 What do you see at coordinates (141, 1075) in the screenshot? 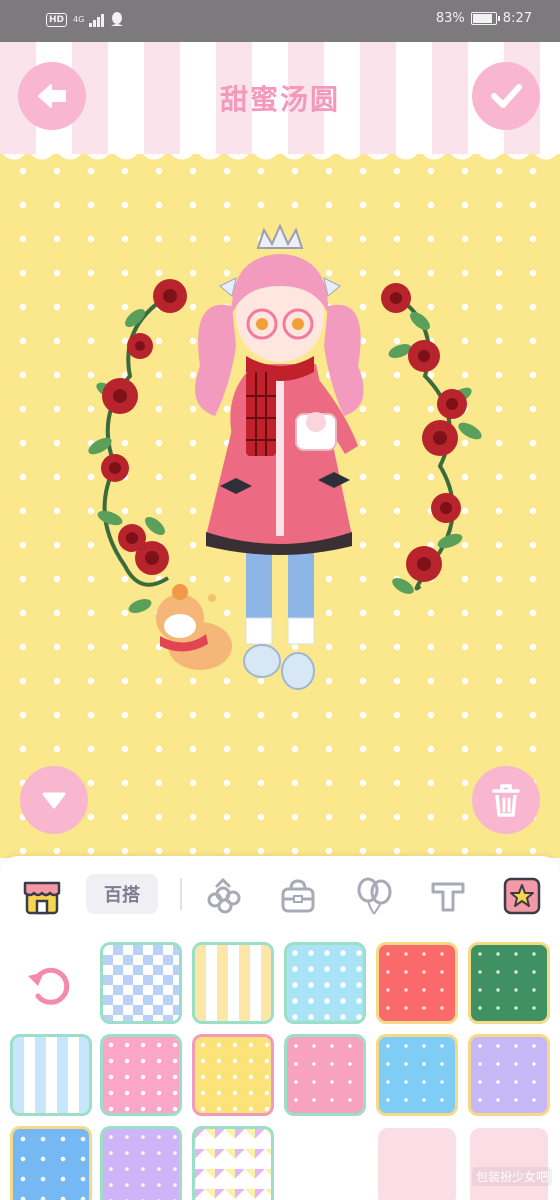
I see `background-tile-pink-dots` at bounding box center [141, 1075].